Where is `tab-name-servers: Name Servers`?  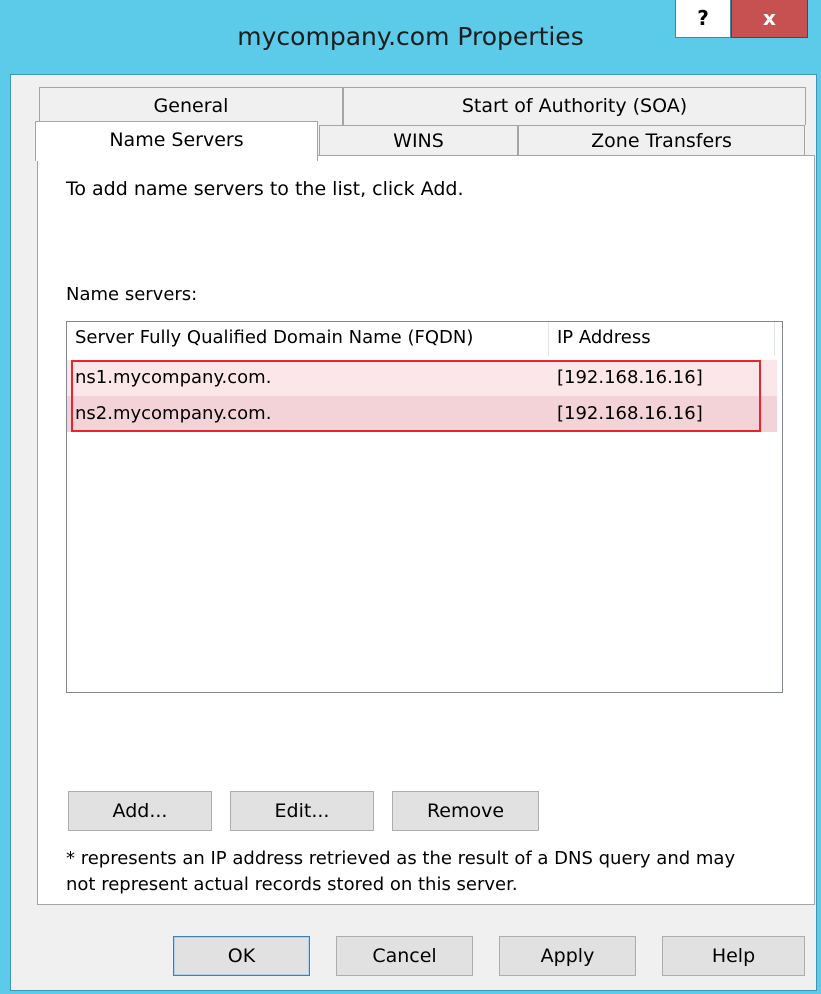
tab-name-servers: Name Servers is located at coordinates (176, 141).